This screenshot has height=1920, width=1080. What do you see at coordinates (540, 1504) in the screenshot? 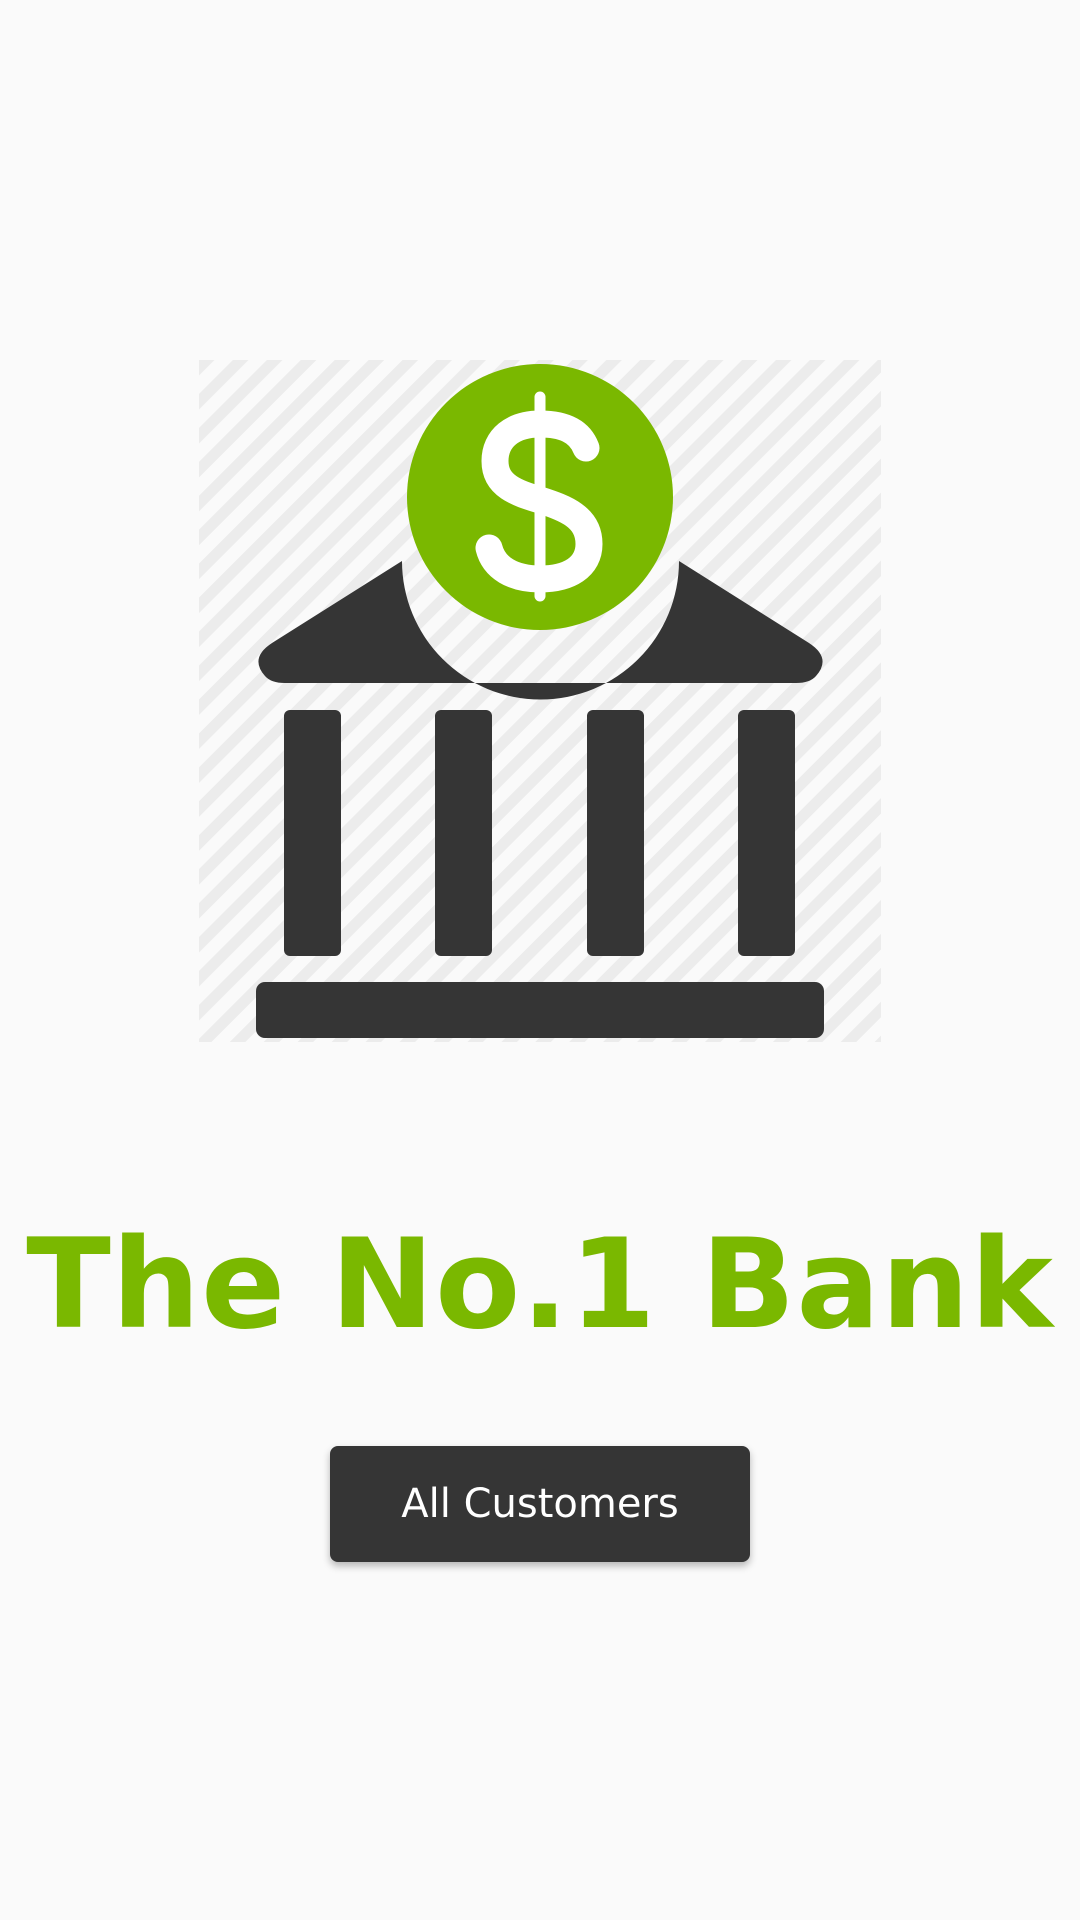
I see `all-customers-button: All Customers` at bounding box center [540, 1504].